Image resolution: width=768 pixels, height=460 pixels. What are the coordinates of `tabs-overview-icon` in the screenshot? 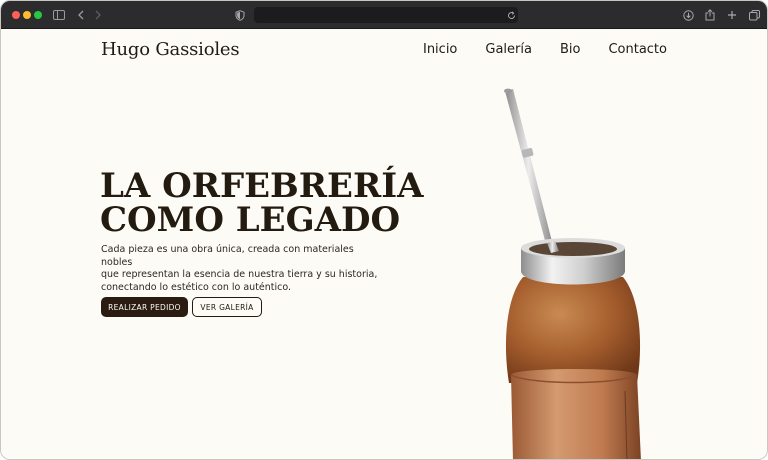 It's located at (754, 15).